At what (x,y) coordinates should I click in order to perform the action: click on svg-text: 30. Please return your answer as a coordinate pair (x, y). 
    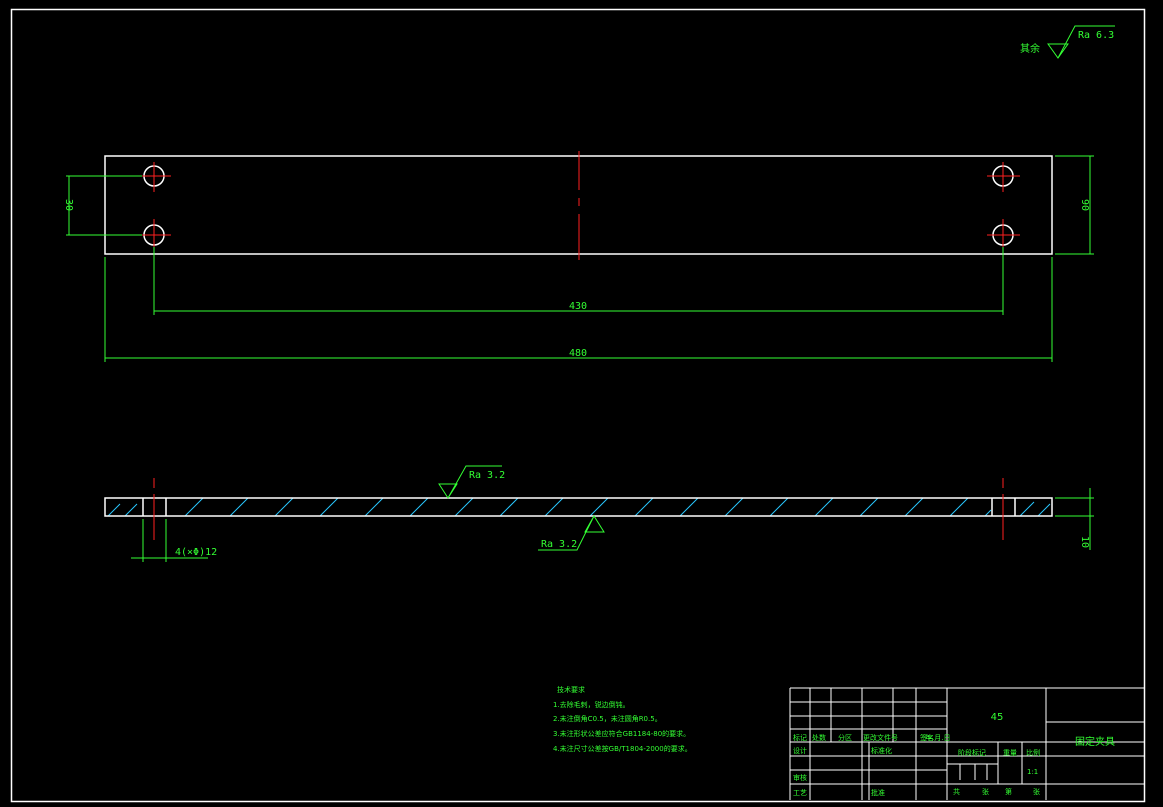
    Looking at the image, I should click on (68, 205).